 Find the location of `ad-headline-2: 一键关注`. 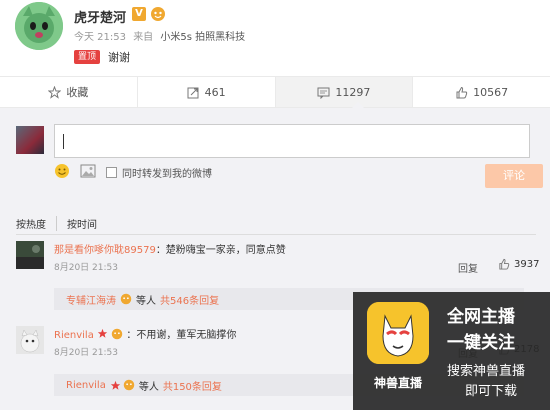

ad-headline-2: 一键关注 is located at coordinates (481, 343).